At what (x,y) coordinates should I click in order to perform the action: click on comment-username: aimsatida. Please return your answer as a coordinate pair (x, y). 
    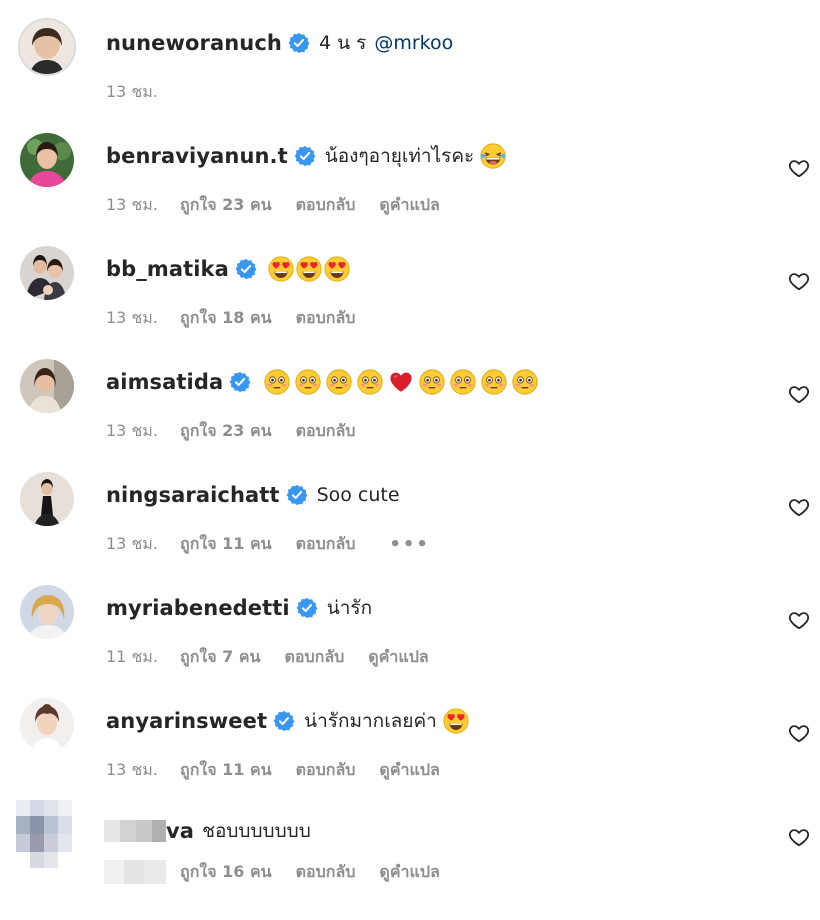
    Looking at the image, I should click on (164, 382).